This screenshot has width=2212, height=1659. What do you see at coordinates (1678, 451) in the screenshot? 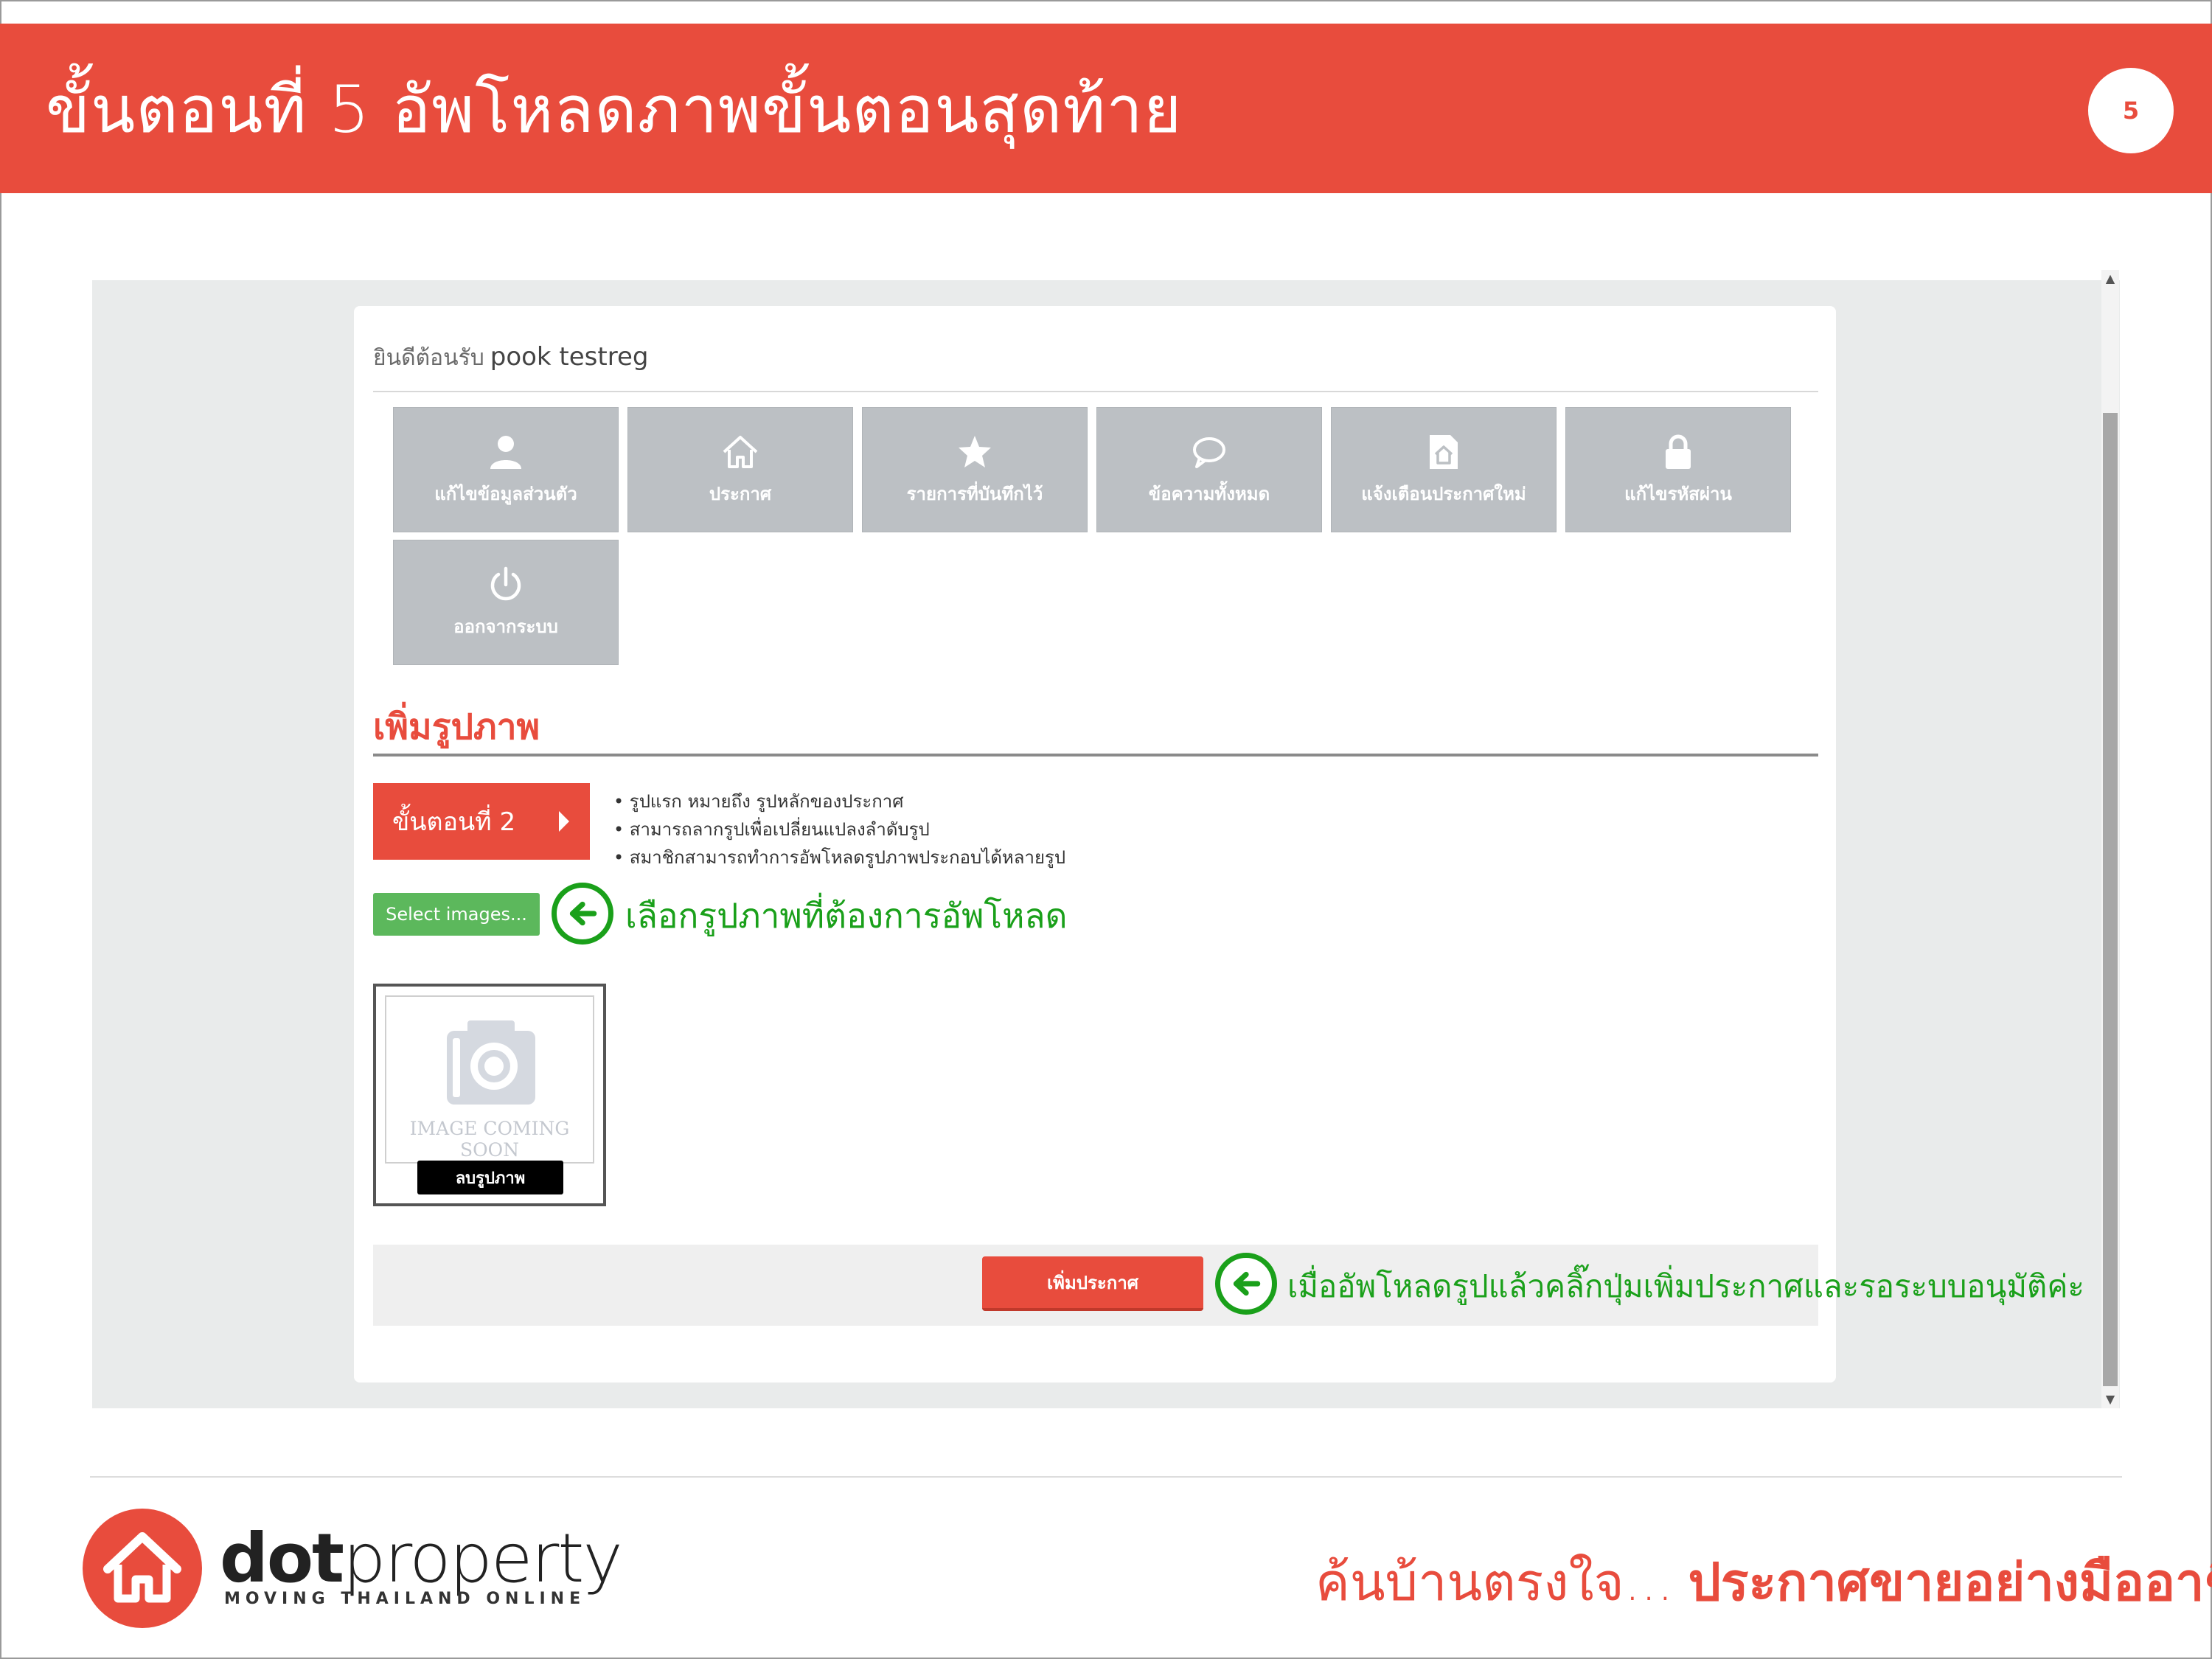
I see `lock-icon` at bounding box center [1678, 451].